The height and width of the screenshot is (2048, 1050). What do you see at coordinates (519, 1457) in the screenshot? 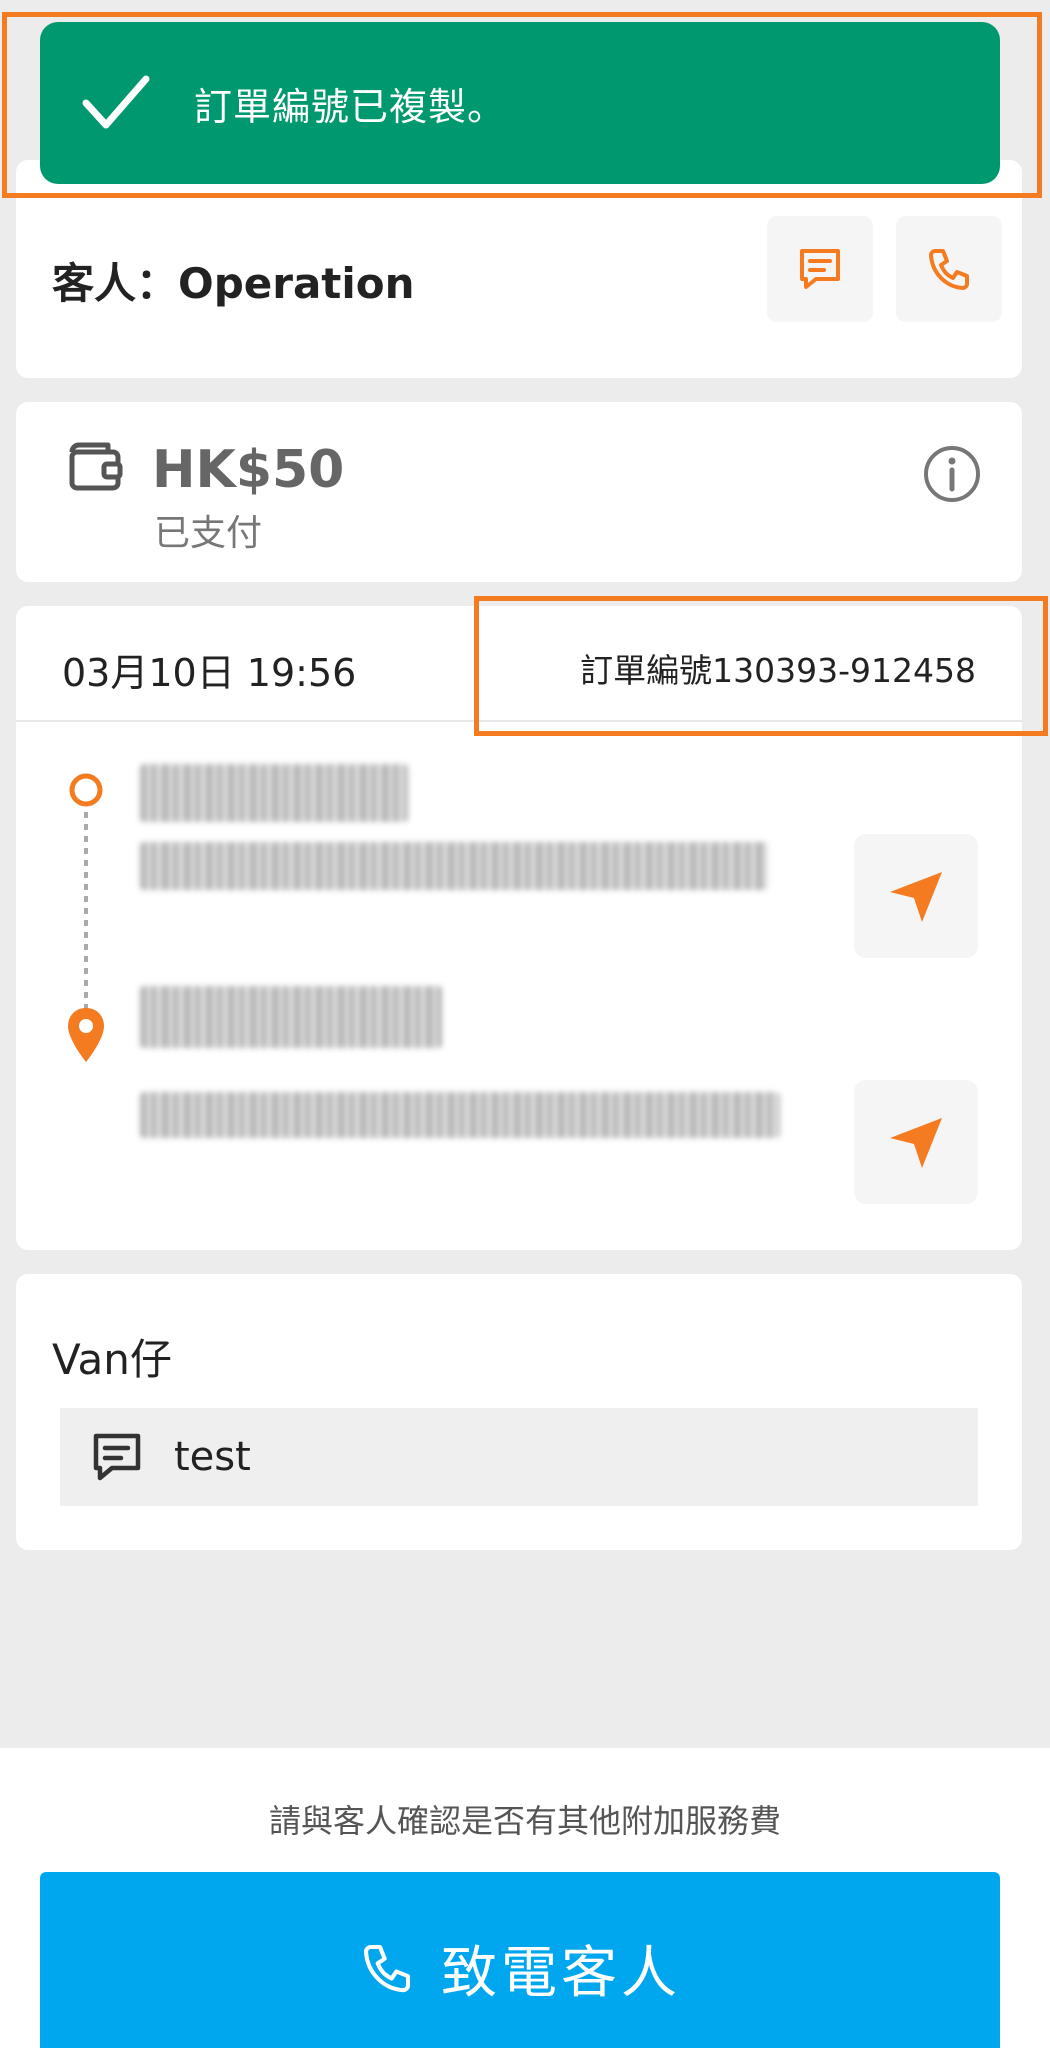
I see `driver-note: test` at bounding box center [519, 1457].